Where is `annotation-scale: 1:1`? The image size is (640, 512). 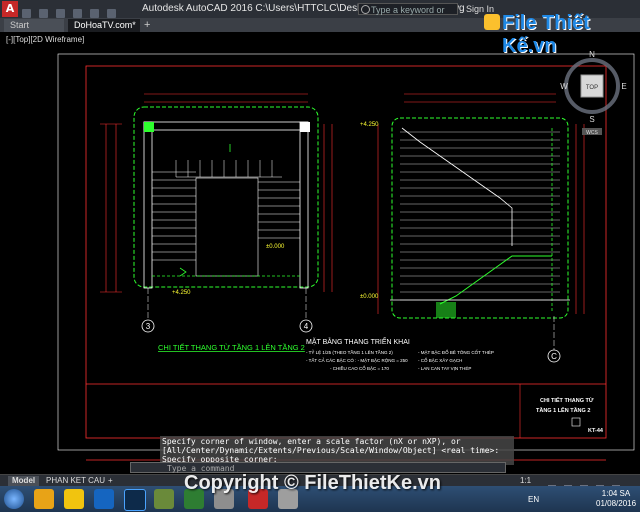 annotation-scale: 1:1 is located at coordinates (525, 480).